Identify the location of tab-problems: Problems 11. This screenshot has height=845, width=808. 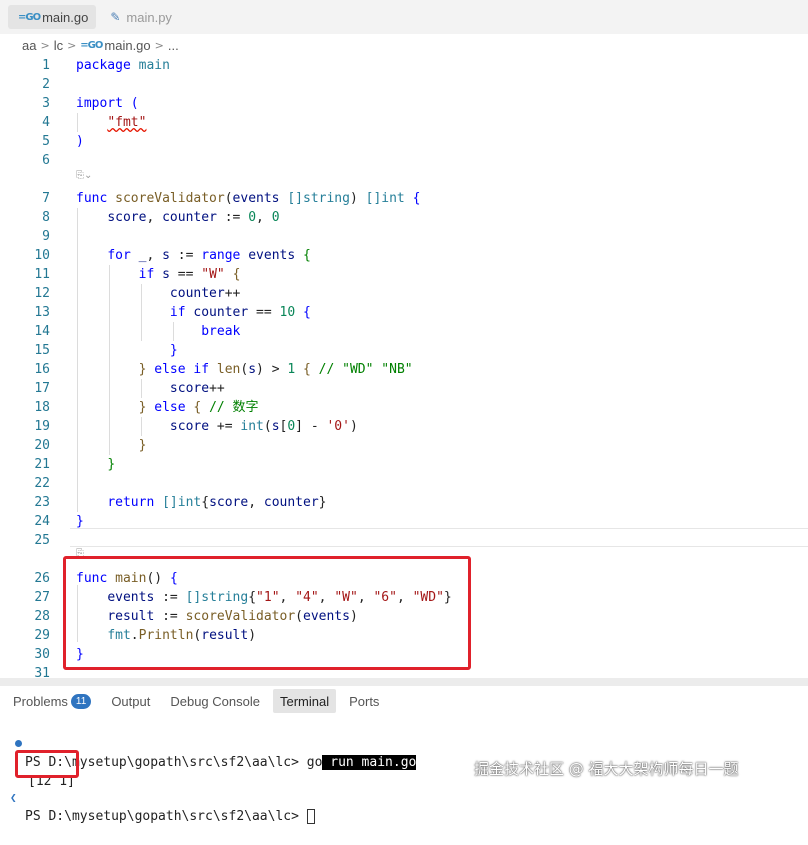
(52, 701).